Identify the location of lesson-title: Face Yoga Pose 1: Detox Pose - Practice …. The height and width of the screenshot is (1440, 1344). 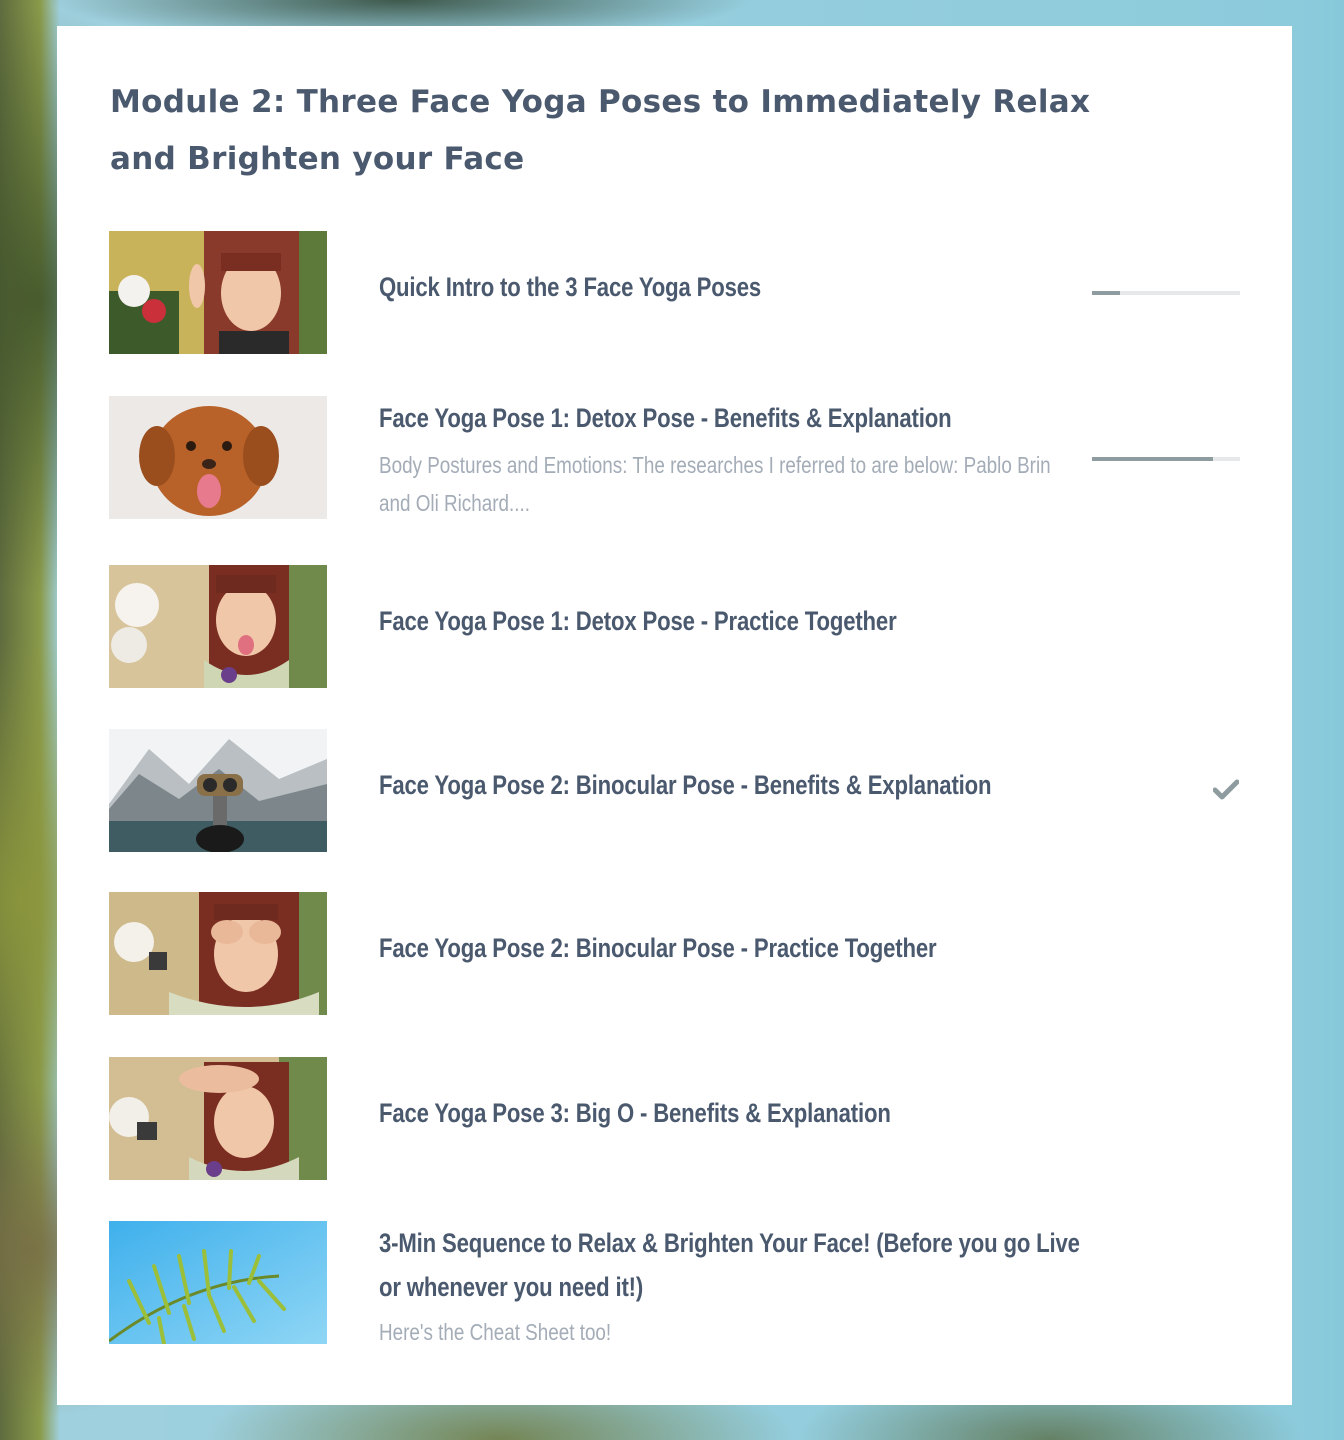
(731, 621).